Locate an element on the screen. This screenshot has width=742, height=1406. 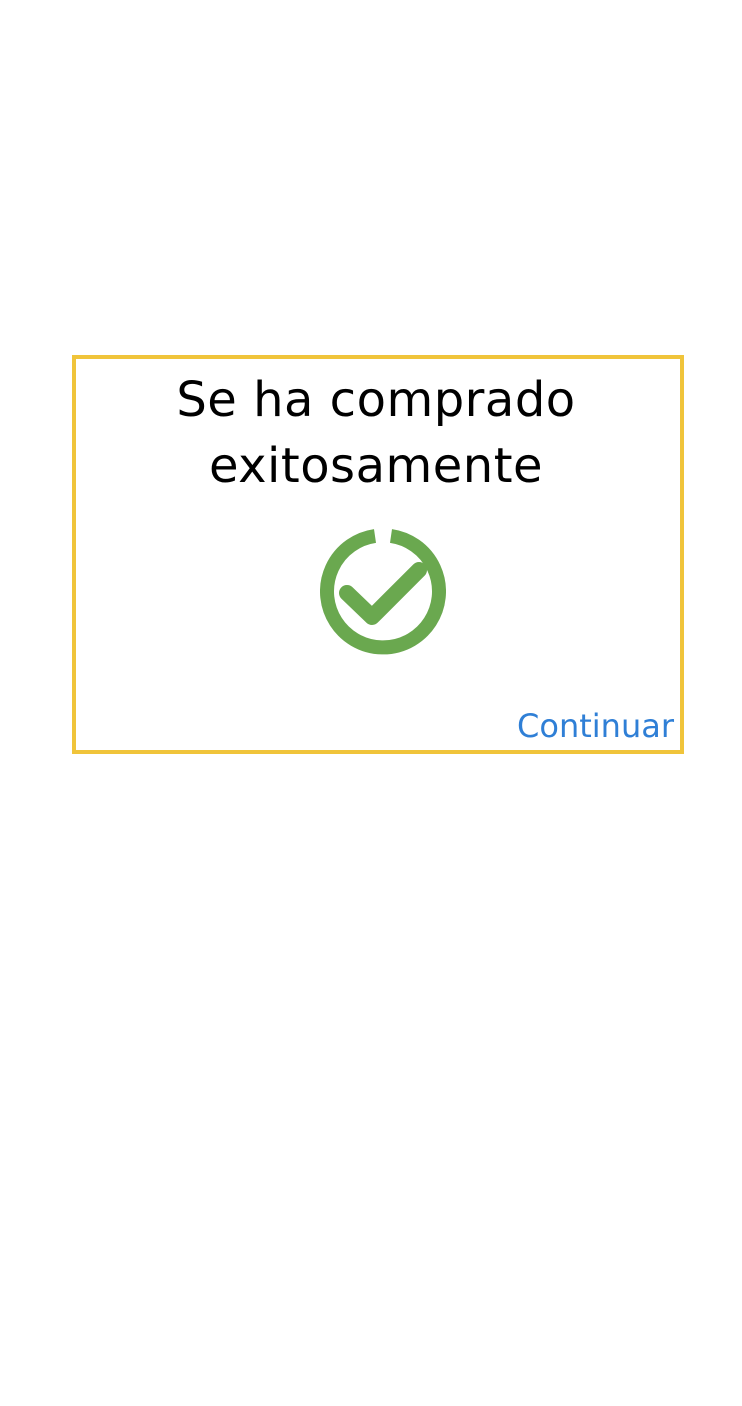
dialog-title: Se ha comprado exitosamente is located at coordinates (376, 433).